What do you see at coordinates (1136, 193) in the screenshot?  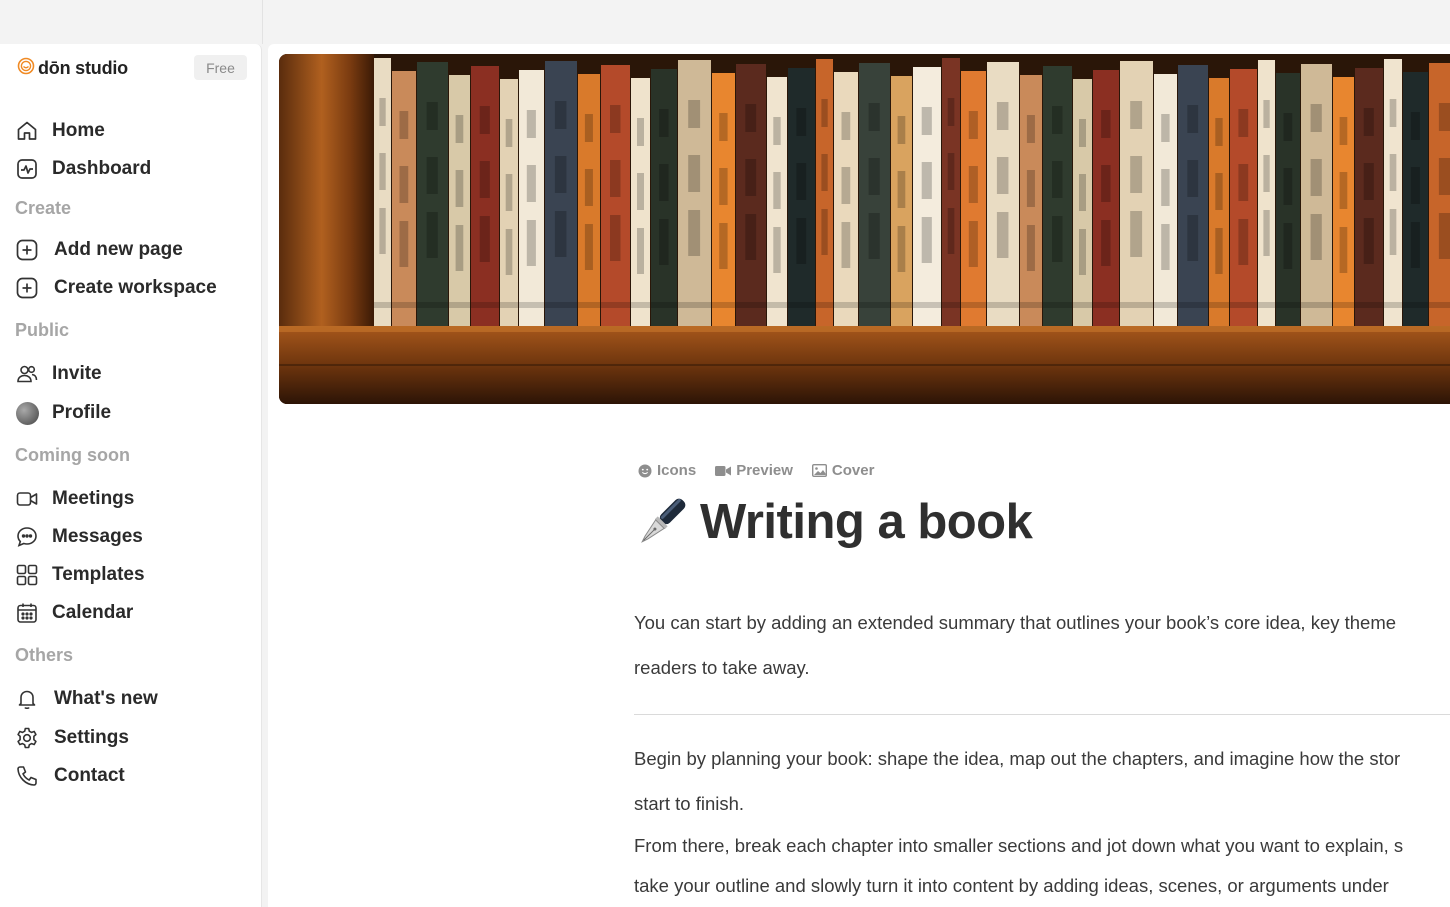 I see `book-spine` at bounding box center [1136, 193].